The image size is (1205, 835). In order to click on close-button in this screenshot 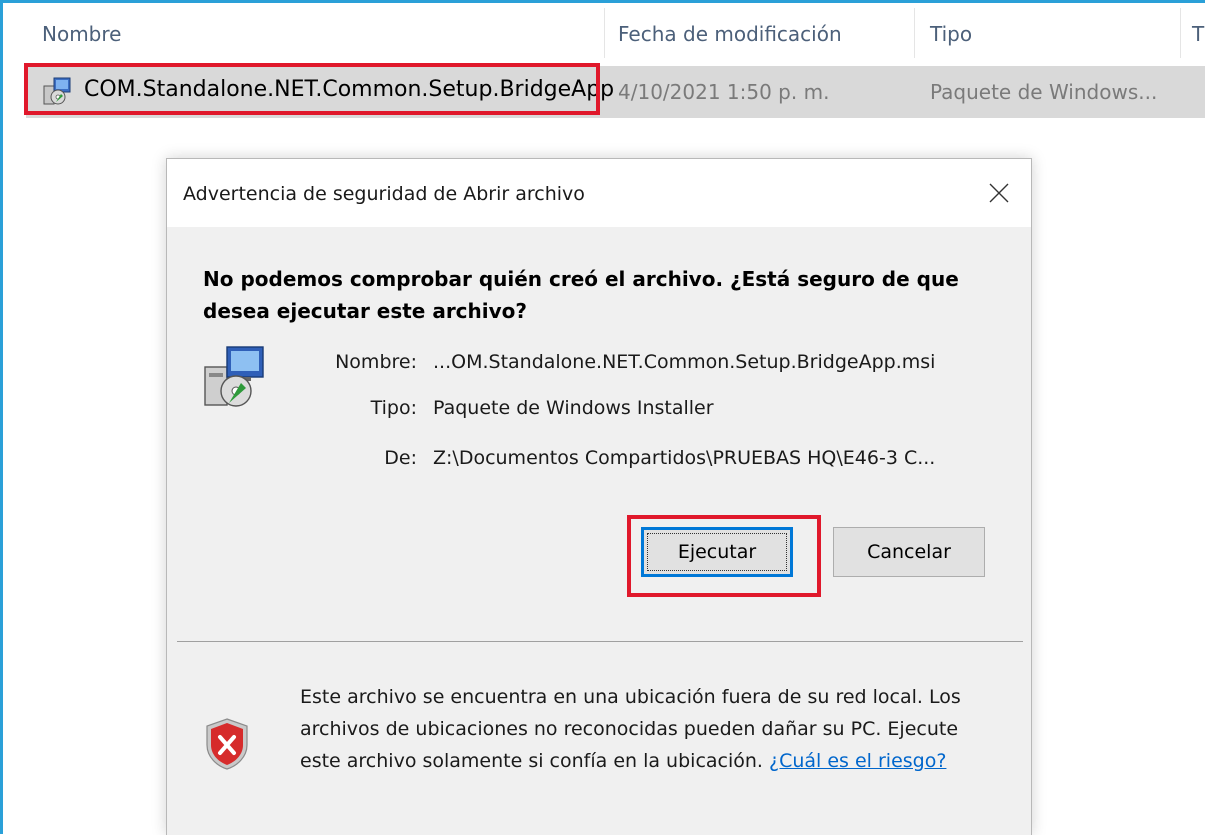, I will do `click(999, 193)`.